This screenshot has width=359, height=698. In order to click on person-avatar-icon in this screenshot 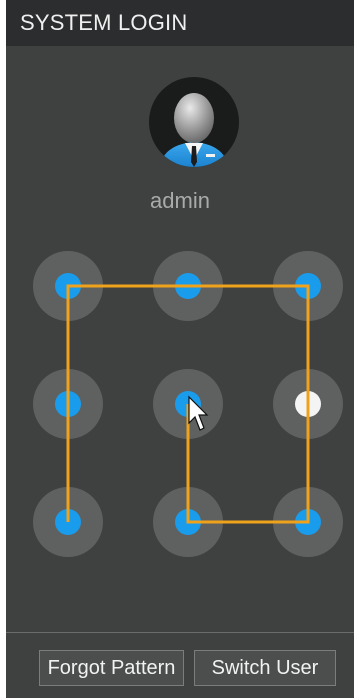, I will do `click(194, 123)`.